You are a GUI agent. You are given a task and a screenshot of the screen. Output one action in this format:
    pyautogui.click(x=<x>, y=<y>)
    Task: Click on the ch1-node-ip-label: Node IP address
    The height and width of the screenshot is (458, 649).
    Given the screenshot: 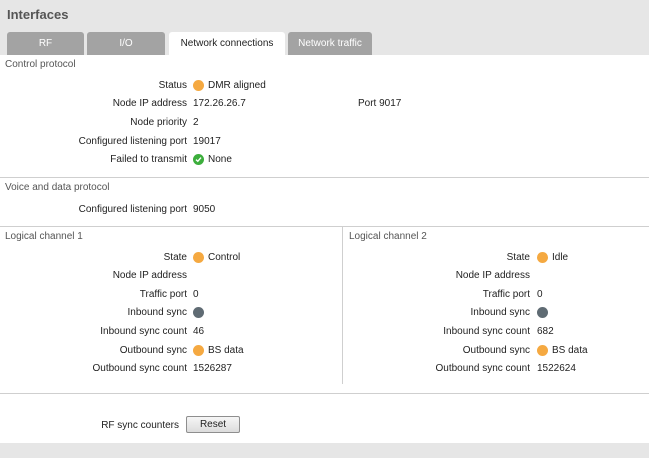 What is the action you would take?
    pyautogui.click(x=149, y=275)
    